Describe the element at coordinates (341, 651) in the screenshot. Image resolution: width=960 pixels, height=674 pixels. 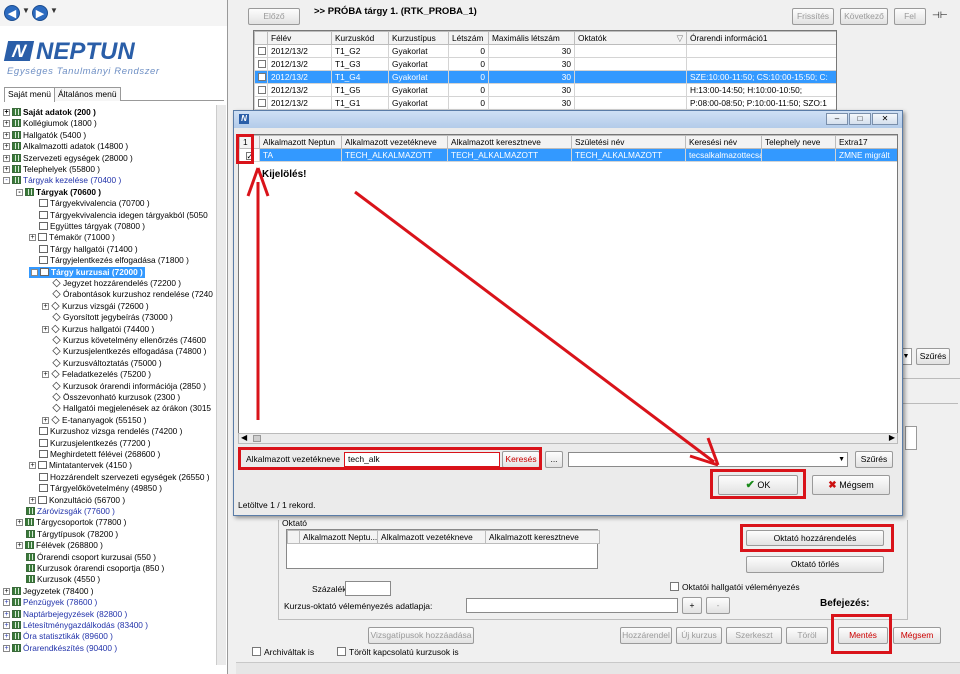
I see `deleted-links-checkbox` at that location.